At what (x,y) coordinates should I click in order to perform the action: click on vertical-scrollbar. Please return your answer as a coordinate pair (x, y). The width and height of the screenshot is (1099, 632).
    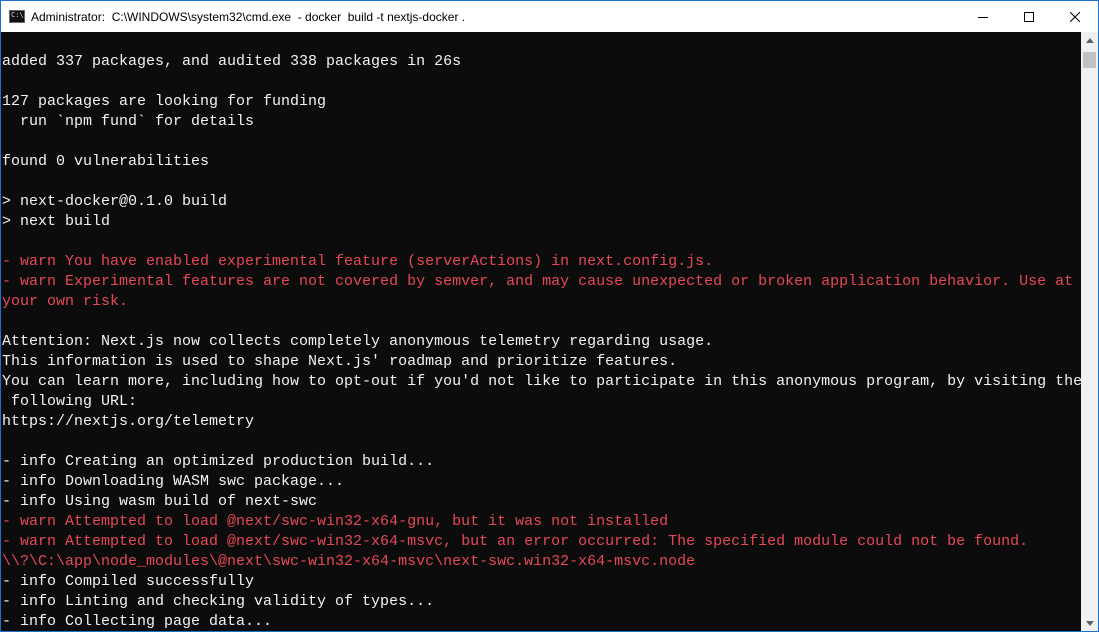
    Looking at the image, I should click on (1089, 331).